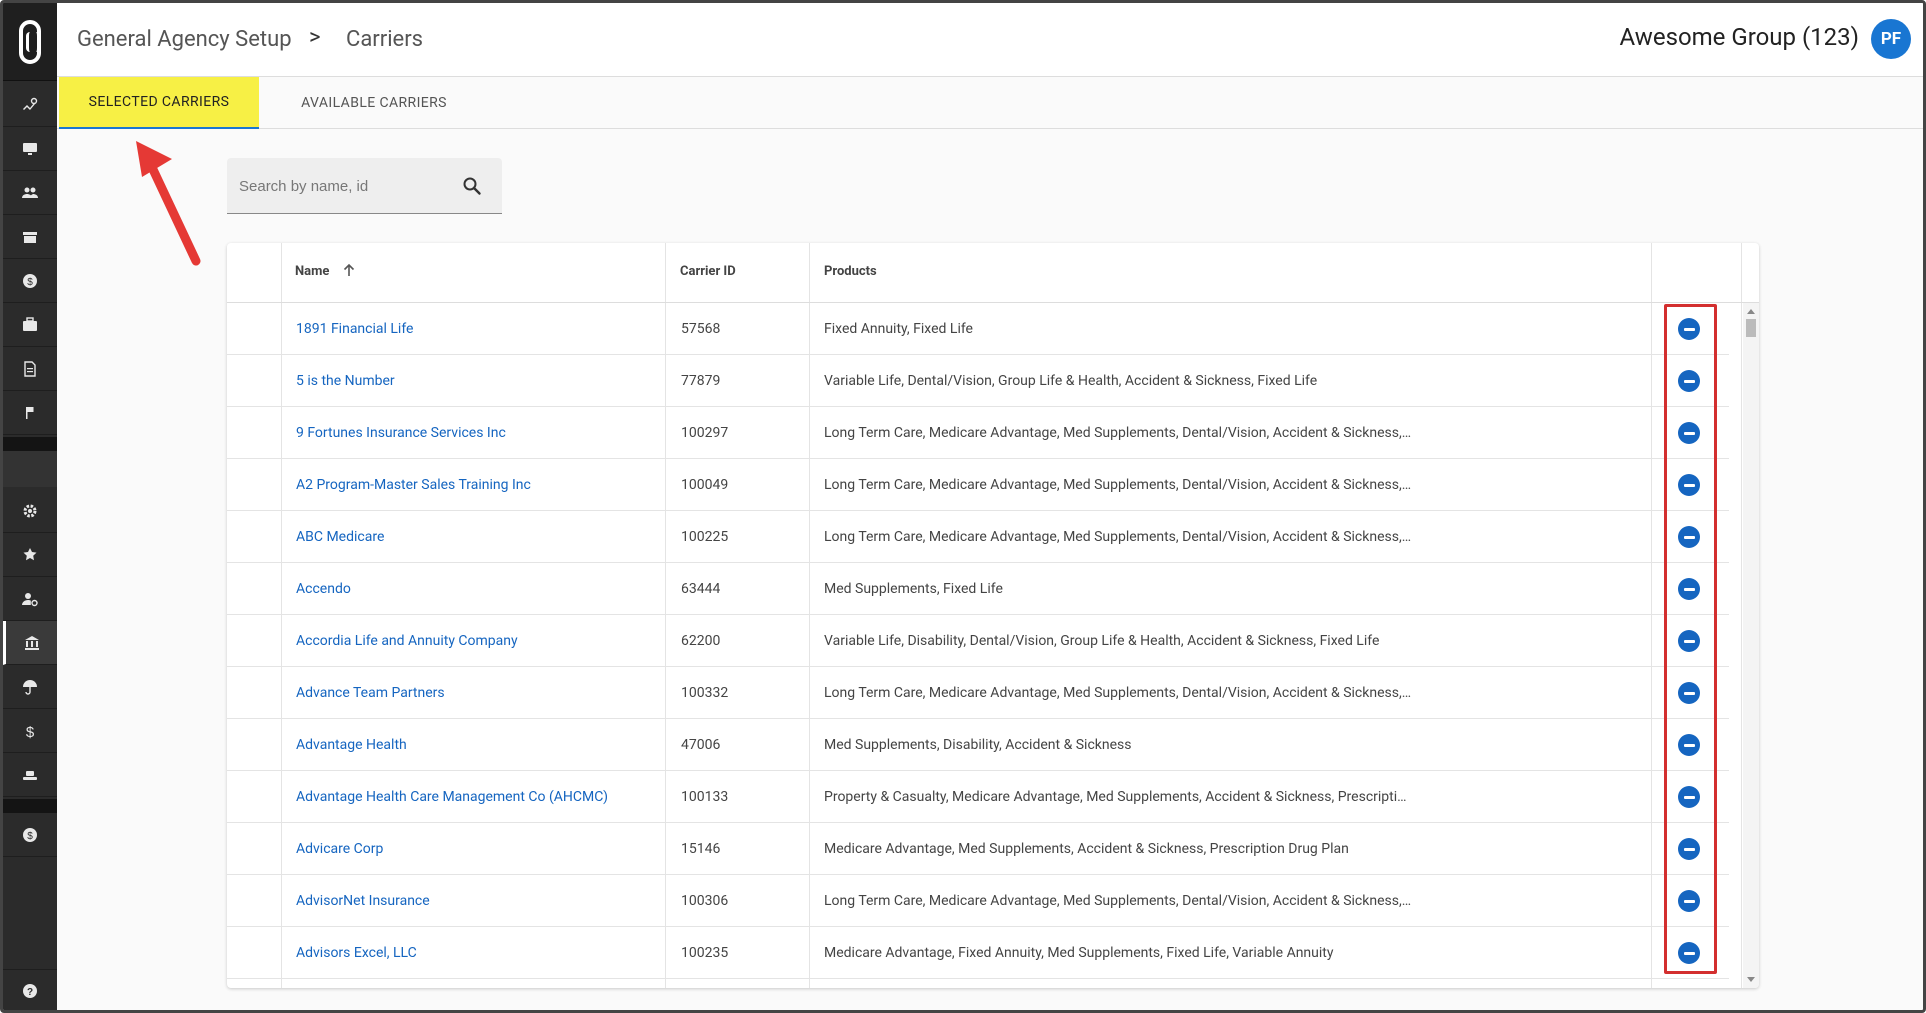 The image size is (1926, 1013). I want to click on user-avatar: PF, so click(1891, 39).